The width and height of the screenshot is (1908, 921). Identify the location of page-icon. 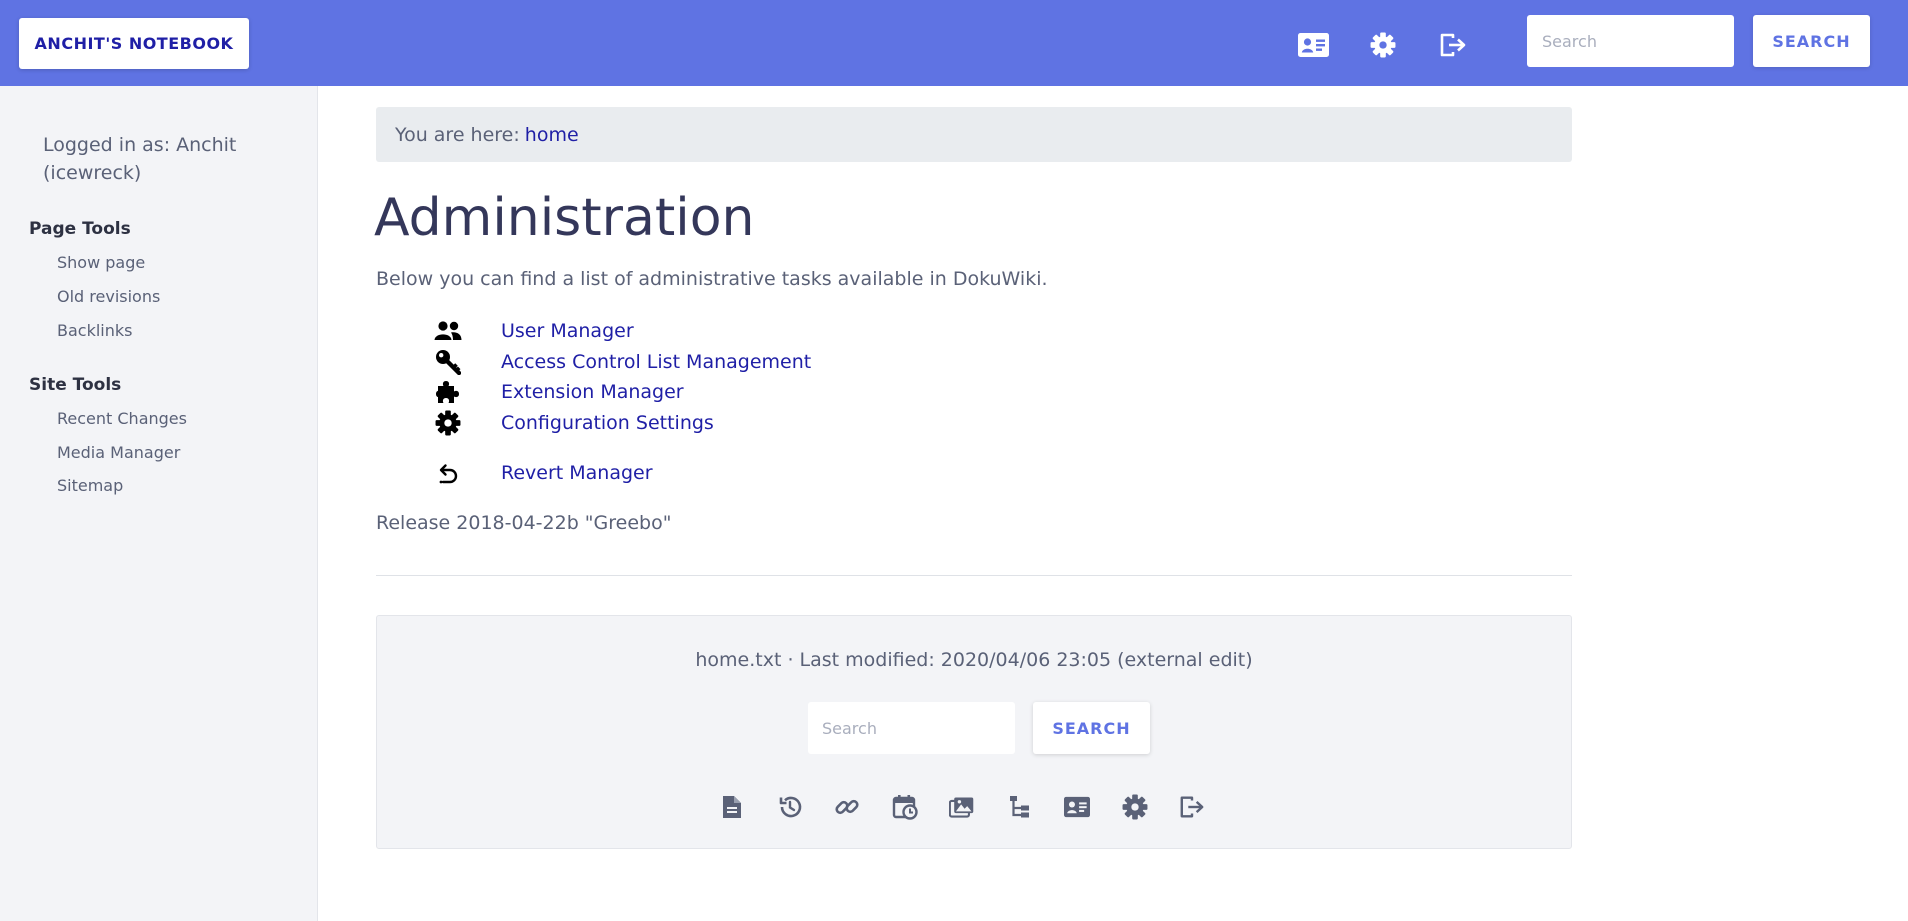
(732, 807).